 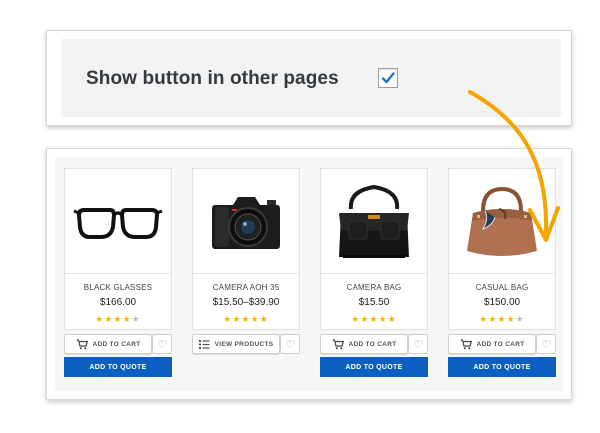 I want to click on product-card: CAMERA AOH 35 $15.50–$39.90 ★★★★★, so click(x=246, y=249).